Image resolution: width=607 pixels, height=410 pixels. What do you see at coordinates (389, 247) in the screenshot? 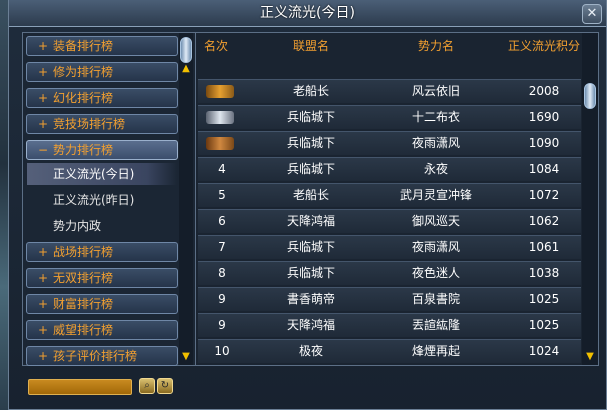
I see `table-row: 7 兵临城下 夜雨潇风 1061` at bounding box center [389, 247].